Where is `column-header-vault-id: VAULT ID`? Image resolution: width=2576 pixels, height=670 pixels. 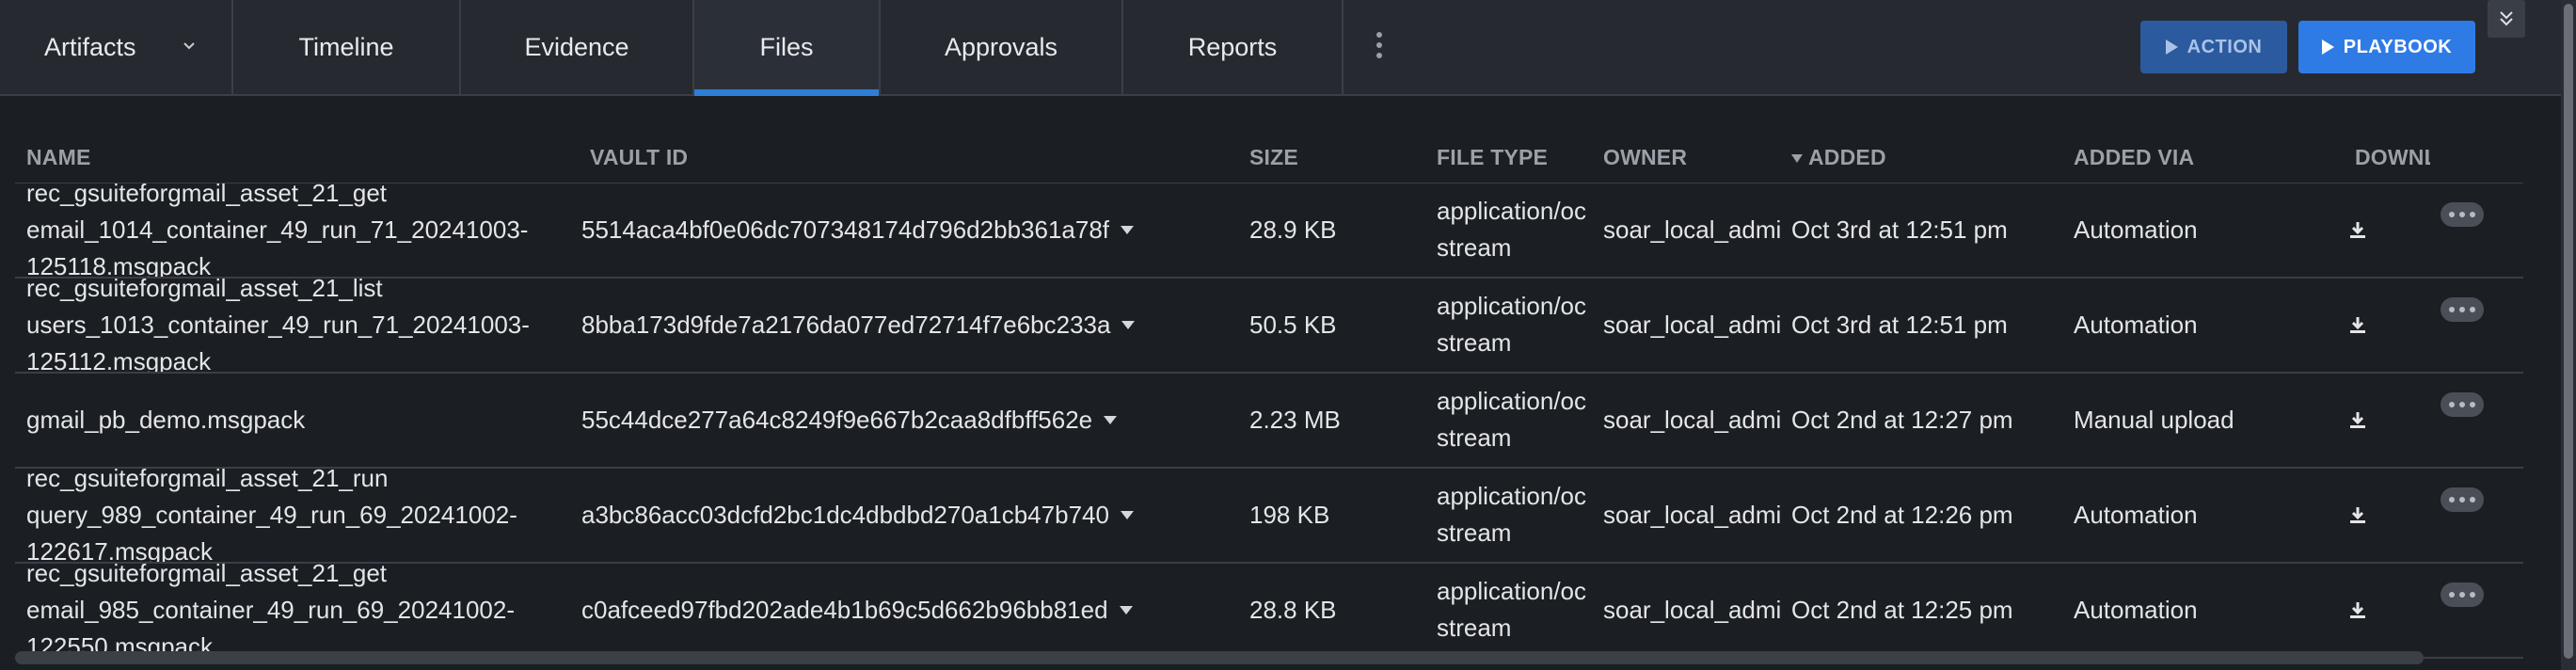
column-header-vault-id: VAULT ID is located at coordinates (639, 157).